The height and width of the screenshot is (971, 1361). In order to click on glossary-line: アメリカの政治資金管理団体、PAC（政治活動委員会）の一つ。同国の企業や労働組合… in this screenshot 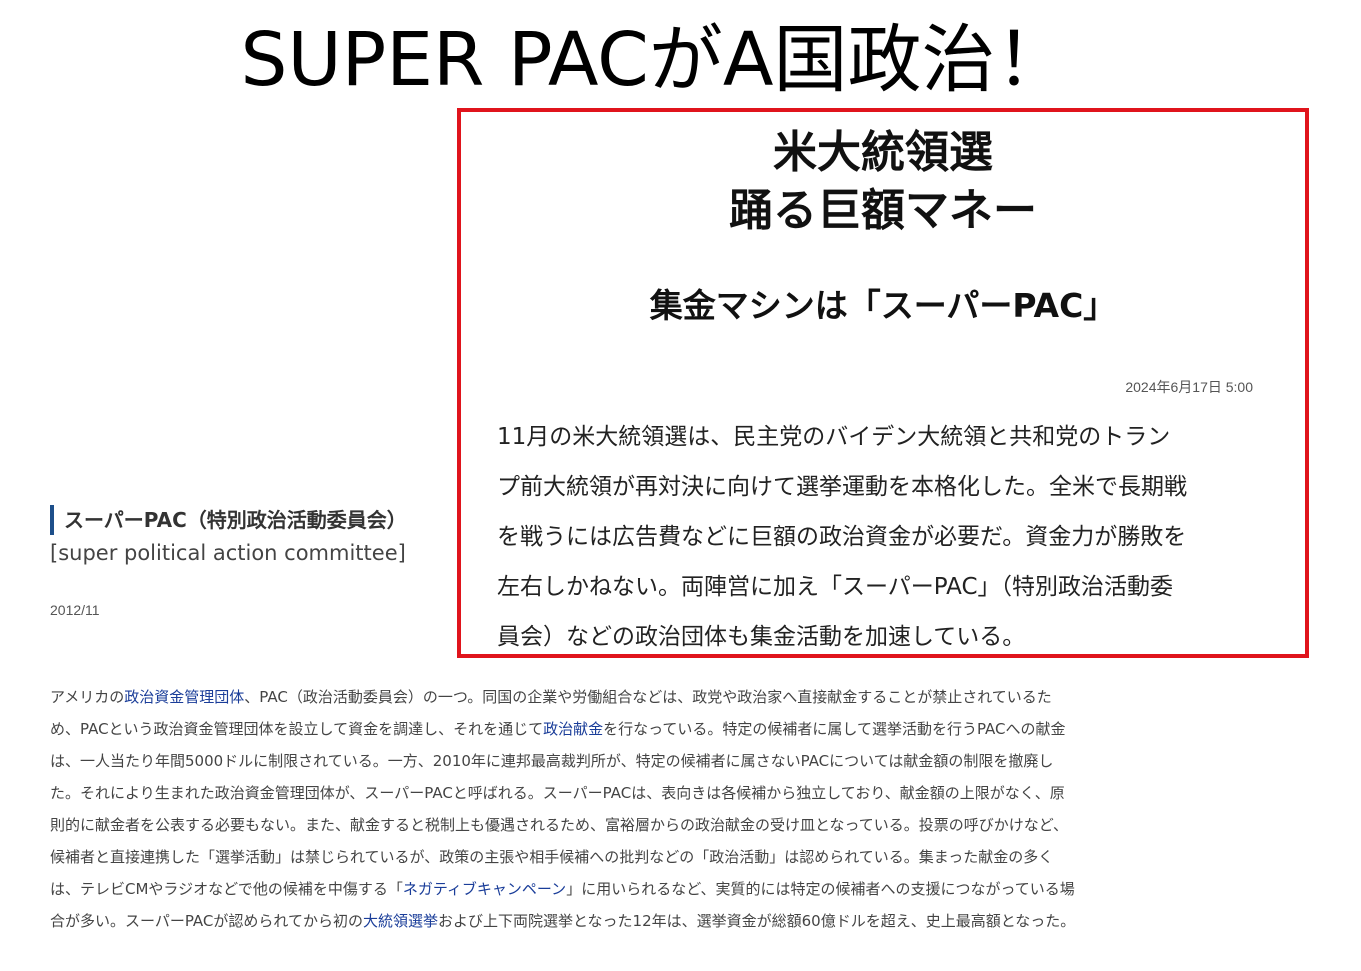, I will do `click(610, 697)`.